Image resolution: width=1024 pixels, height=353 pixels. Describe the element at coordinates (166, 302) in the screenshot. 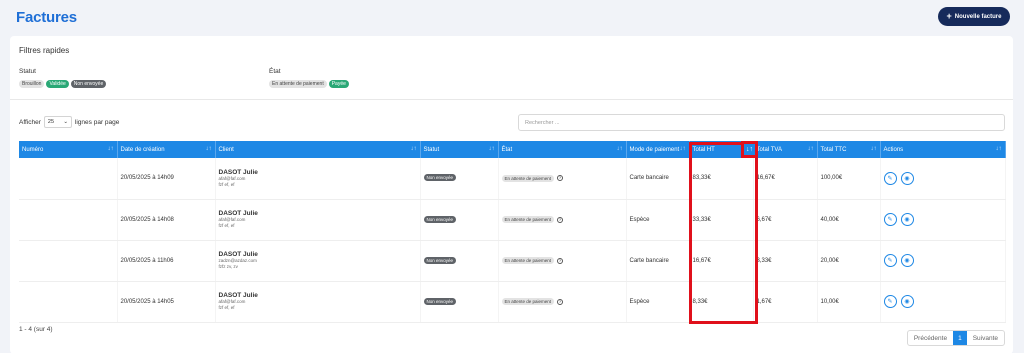

I see `cell-date: 20/05/2025 à 14h05` at that location.